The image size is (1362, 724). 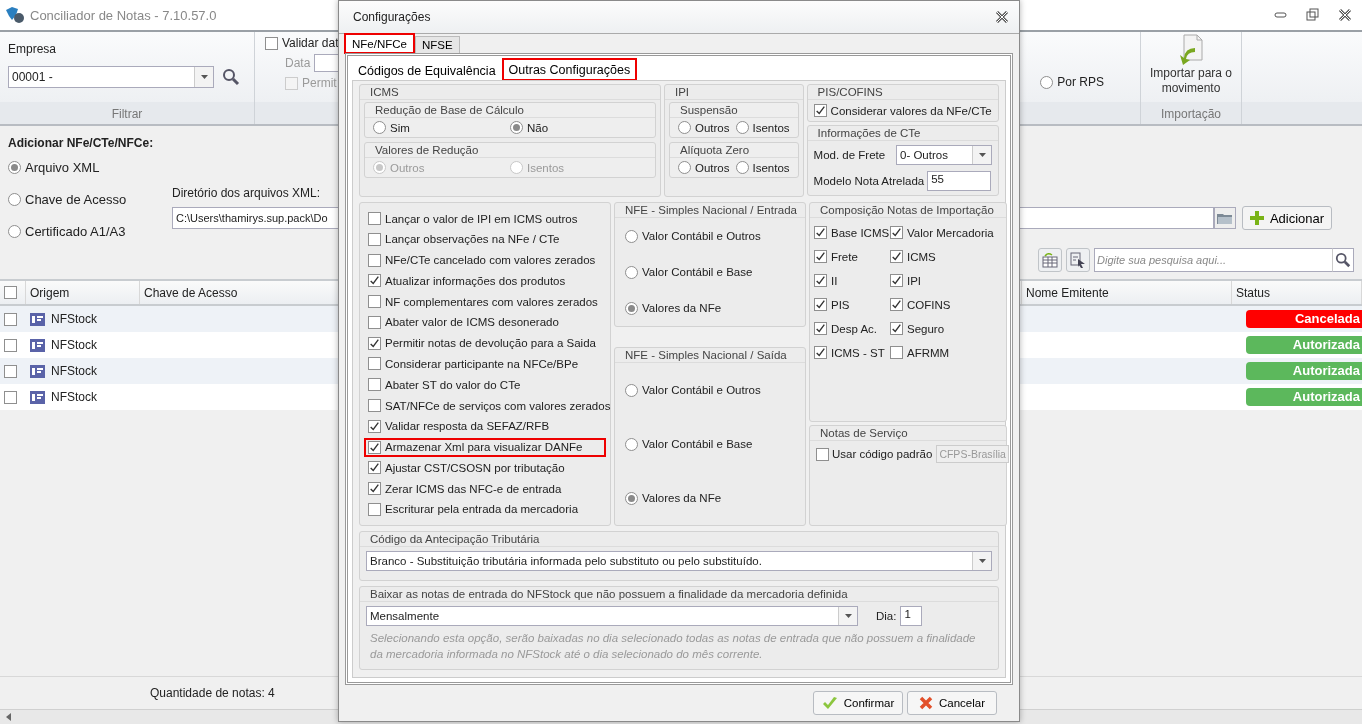 I want to click on group-title: Código da Antecipação Tributária, so click(x=679, y=539).